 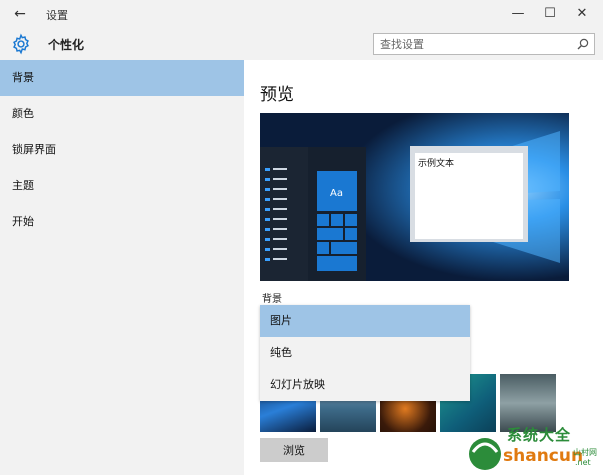 What do you see at coordinates (539, 435) in the screenshot?
I see `watermark-text: 系统大全` at bounding box center [539, 435].